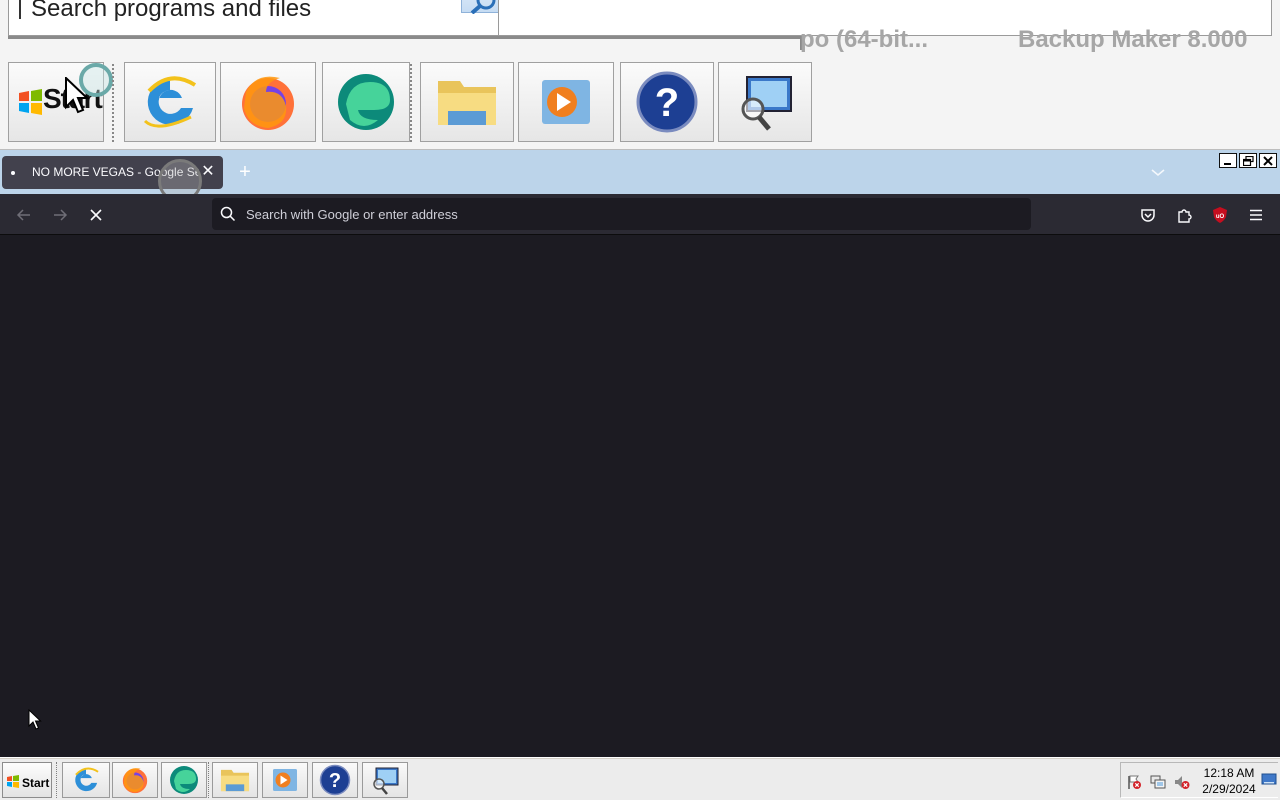 Image resolution: width=1280 pixels, height=800 pixels. What do you see at coordinates (1229, 773) in the screenshot?
I see `clock-time: 12:18 AM` at bounding box center [1229, 773].